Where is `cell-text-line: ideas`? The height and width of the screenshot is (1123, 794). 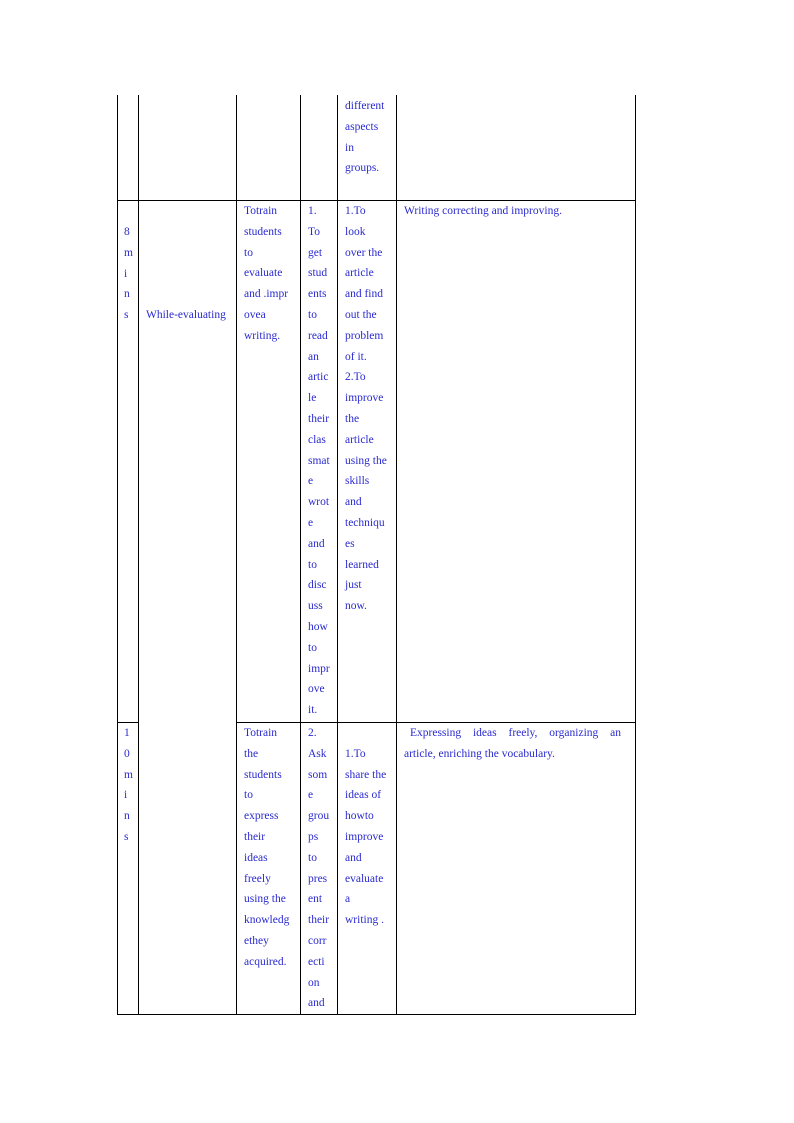
cell-text-line: ideas is located at coordinates (256, 857).